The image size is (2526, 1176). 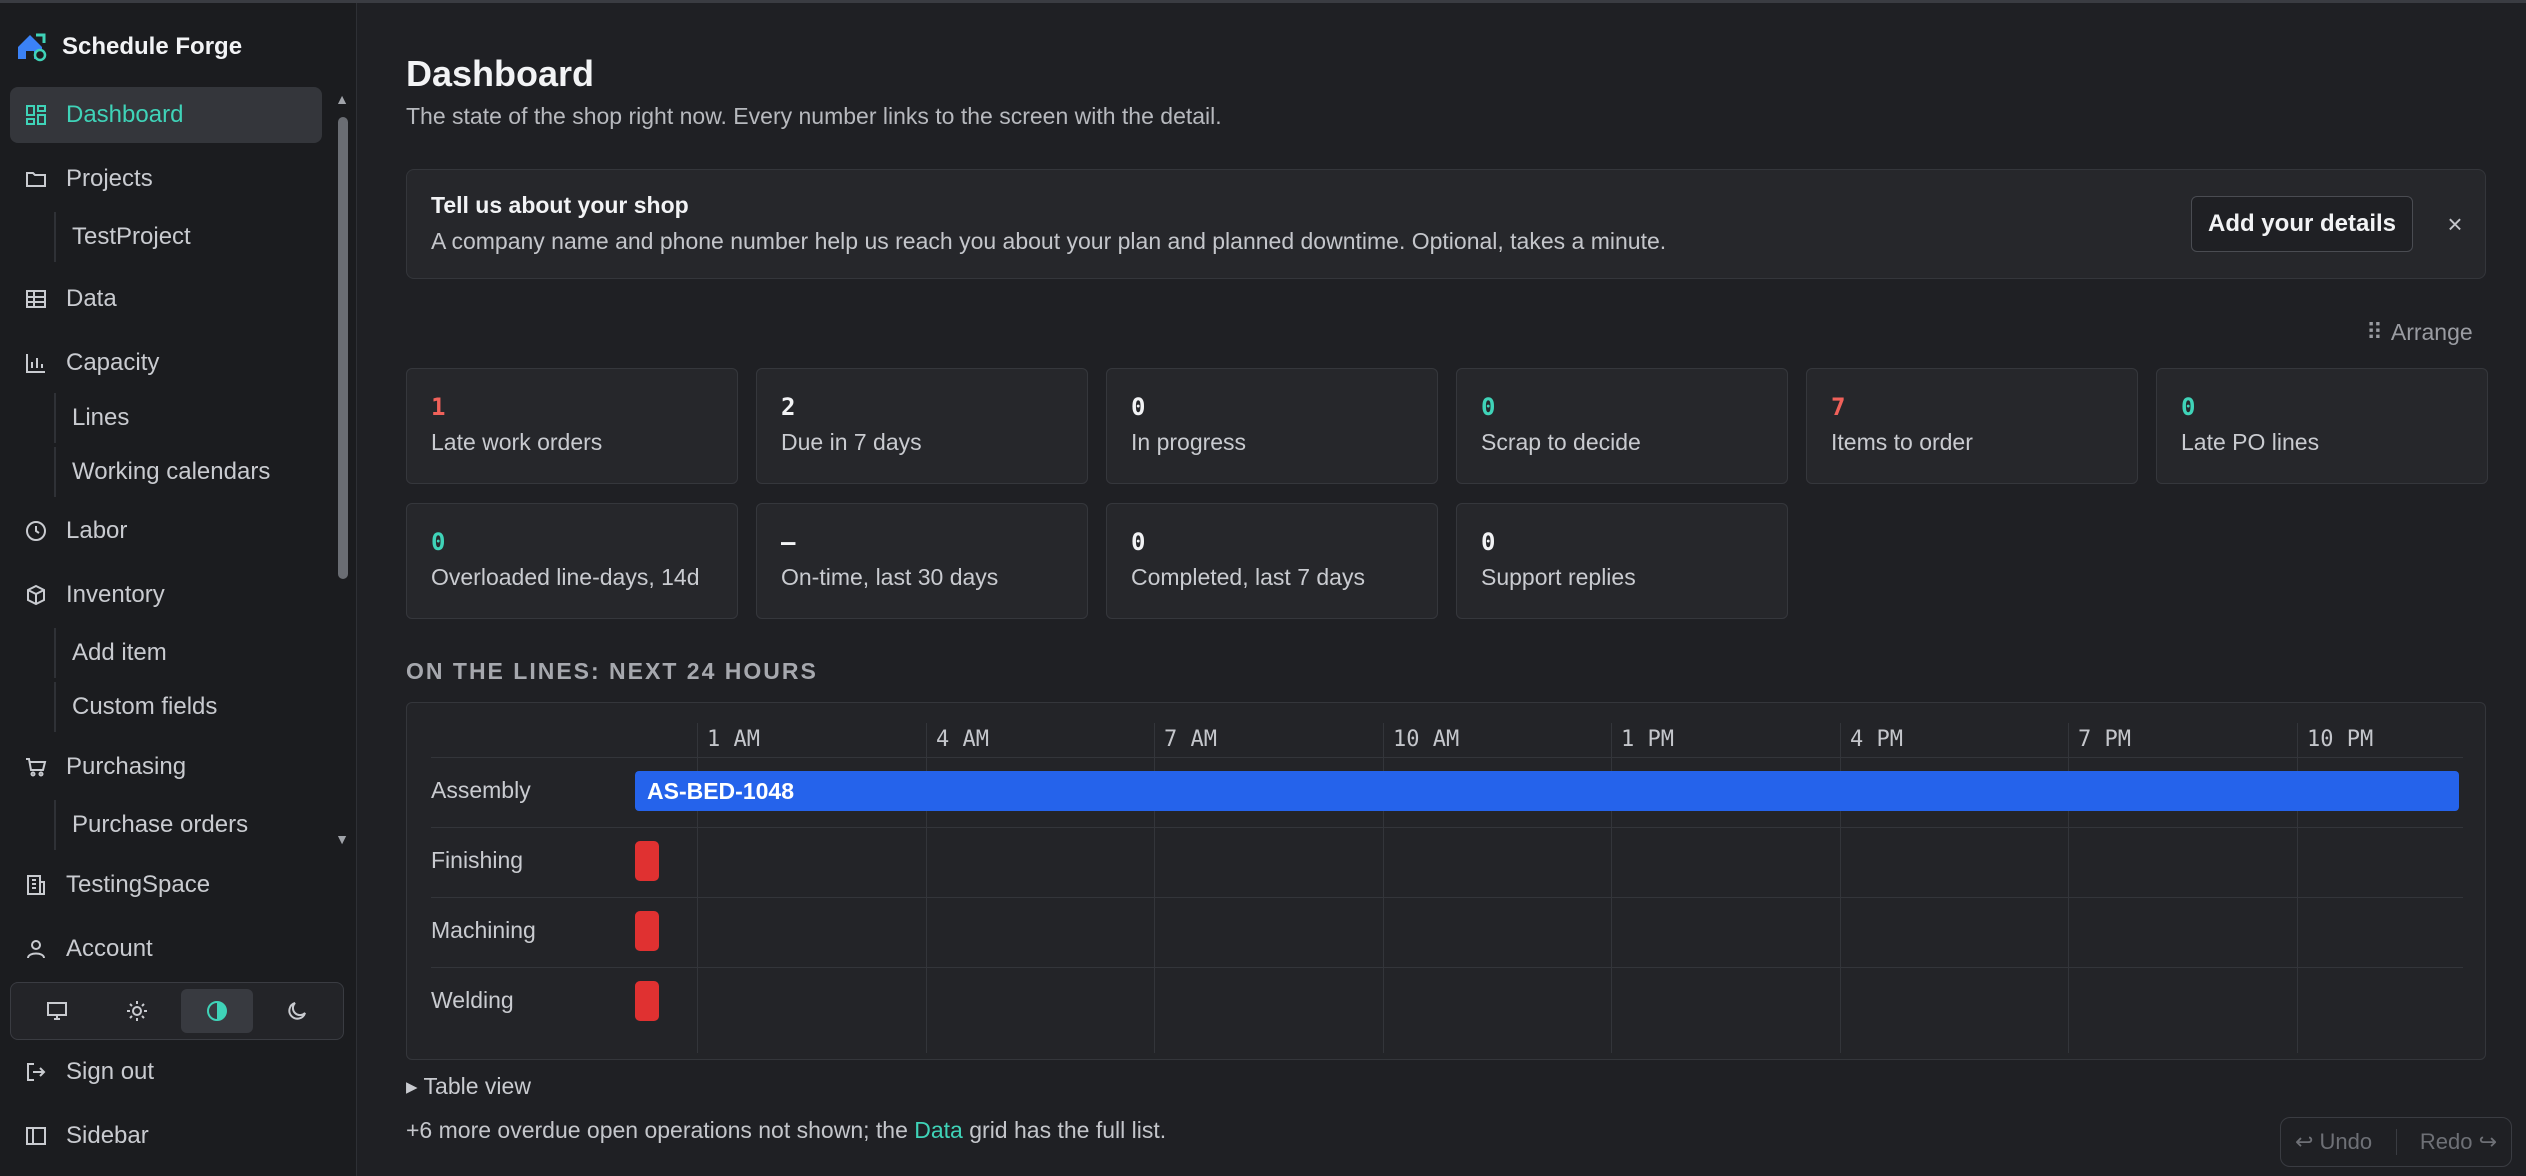 I want to click on add-details-button: Add your details, so click(x=2302, y=224).